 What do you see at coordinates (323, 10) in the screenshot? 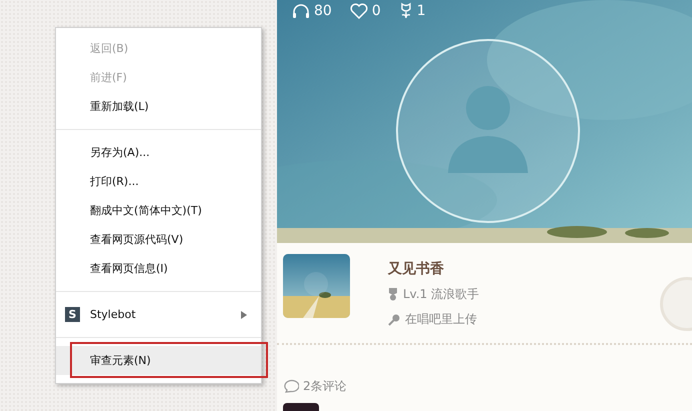
I see `listen-count: 80` at bounding box center [323, 10].